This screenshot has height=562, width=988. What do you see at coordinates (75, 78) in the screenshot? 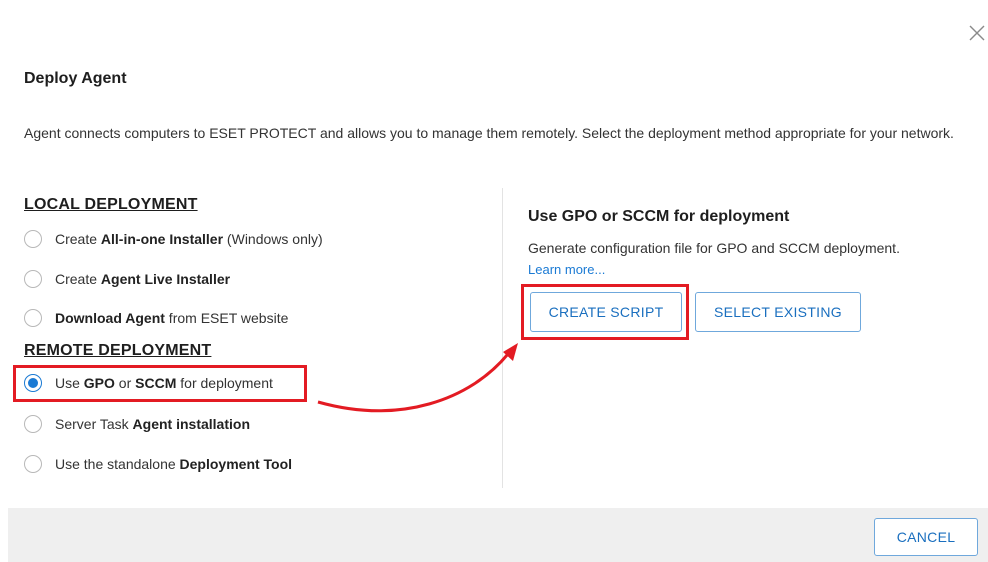
I see `dialog-title: Deploy Agent` at bounding box center [75, 78].